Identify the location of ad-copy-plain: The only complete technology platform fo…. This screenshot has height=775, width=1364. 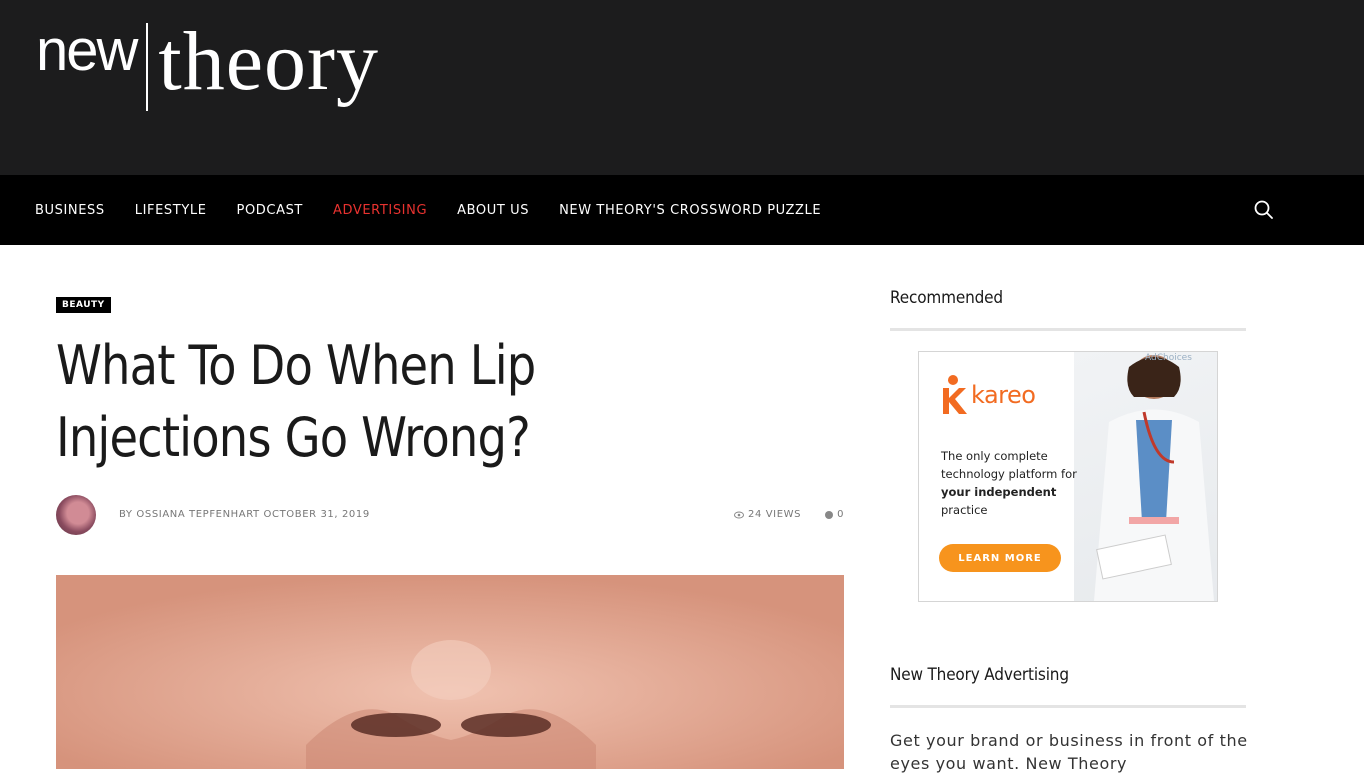
(1009, 465).